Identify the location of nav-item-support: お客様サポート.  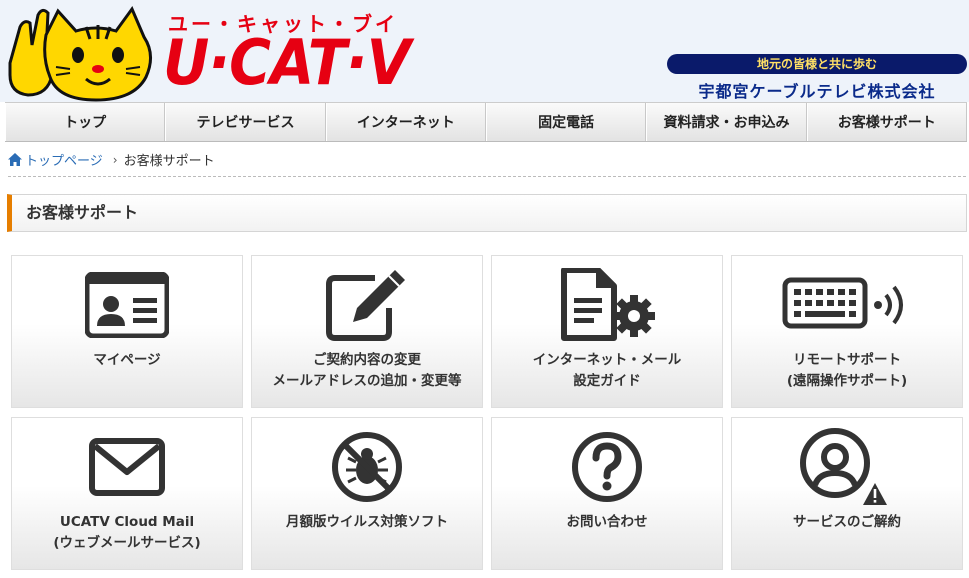
(886, 122).